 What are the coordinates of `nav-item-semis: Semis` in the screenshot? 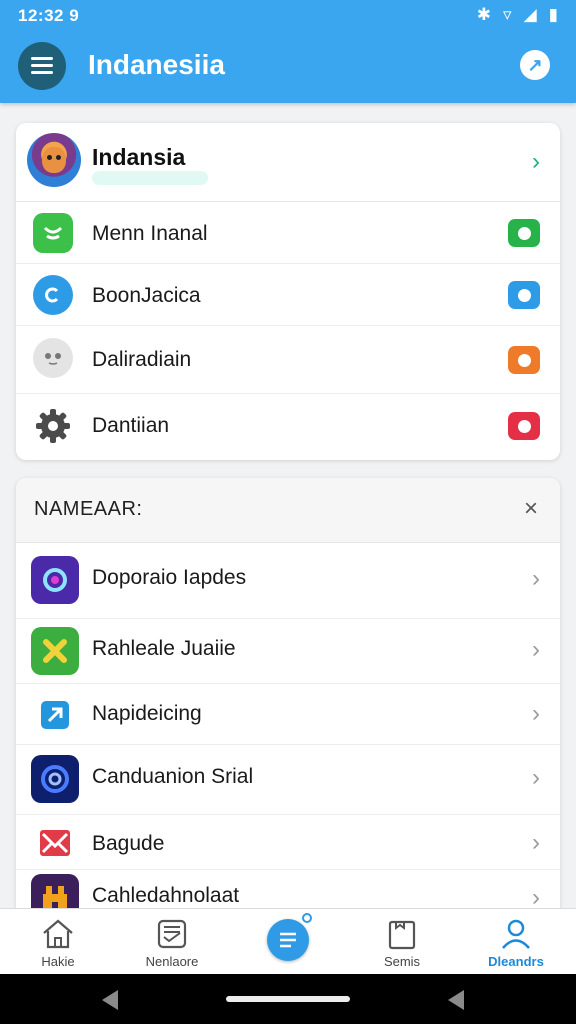 It's located at (402, 942).